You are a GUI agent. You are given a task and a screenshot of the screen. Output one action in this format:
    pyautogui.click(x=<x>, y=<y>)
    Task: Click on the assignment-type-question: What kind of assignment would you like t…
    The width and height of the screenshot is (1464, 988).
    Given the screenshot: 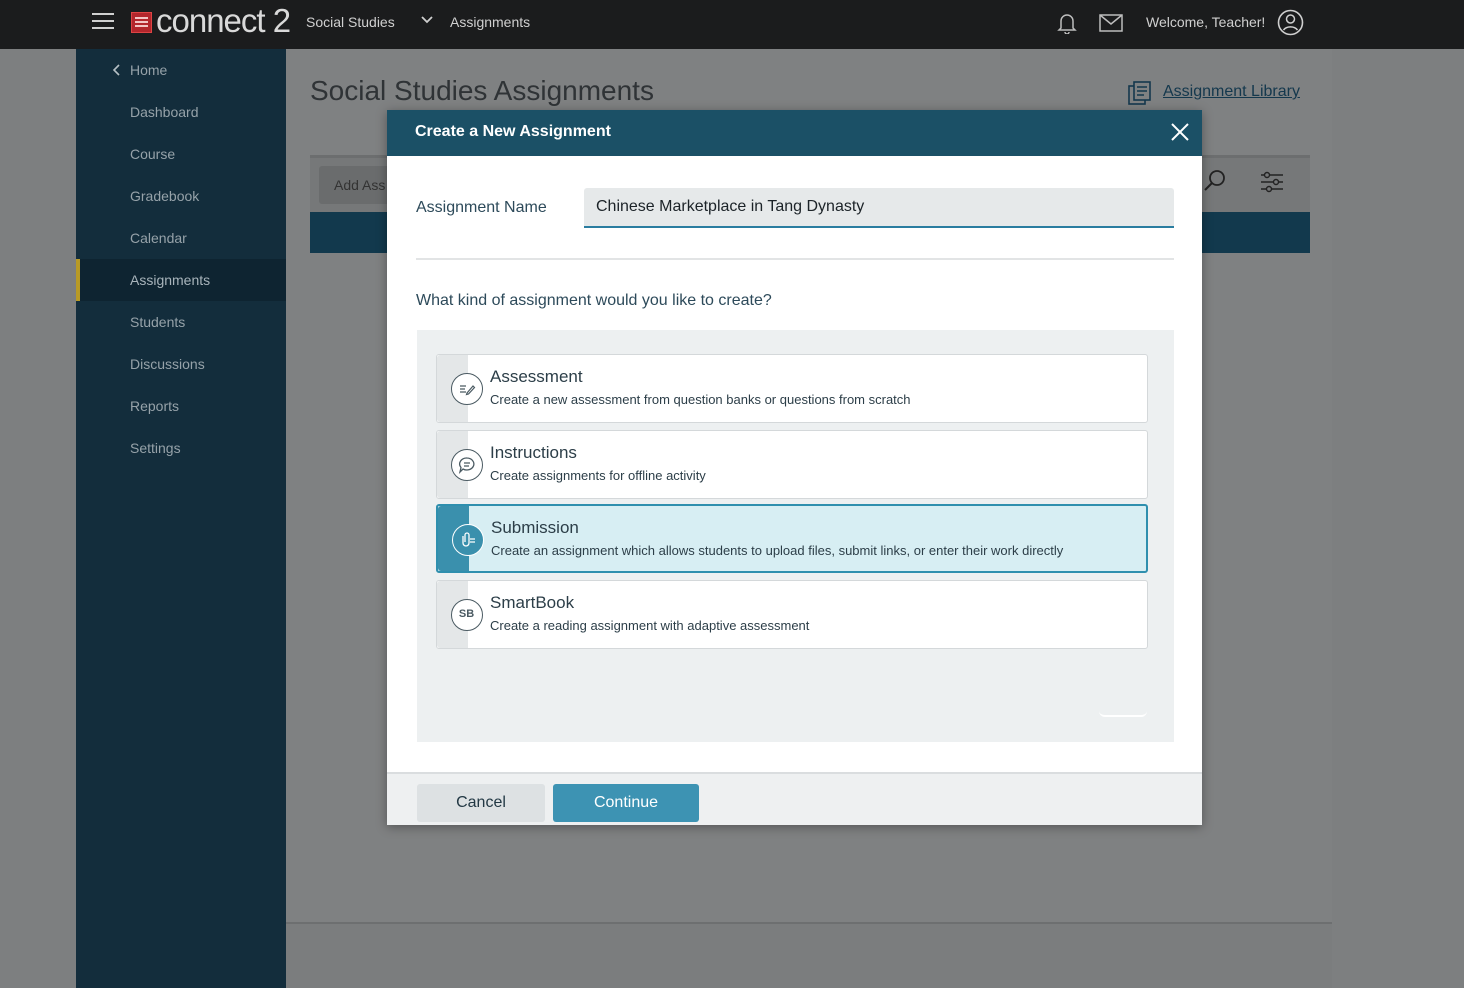 What is the action you would take?
    pyautogui.click(x=594, y=300)
    